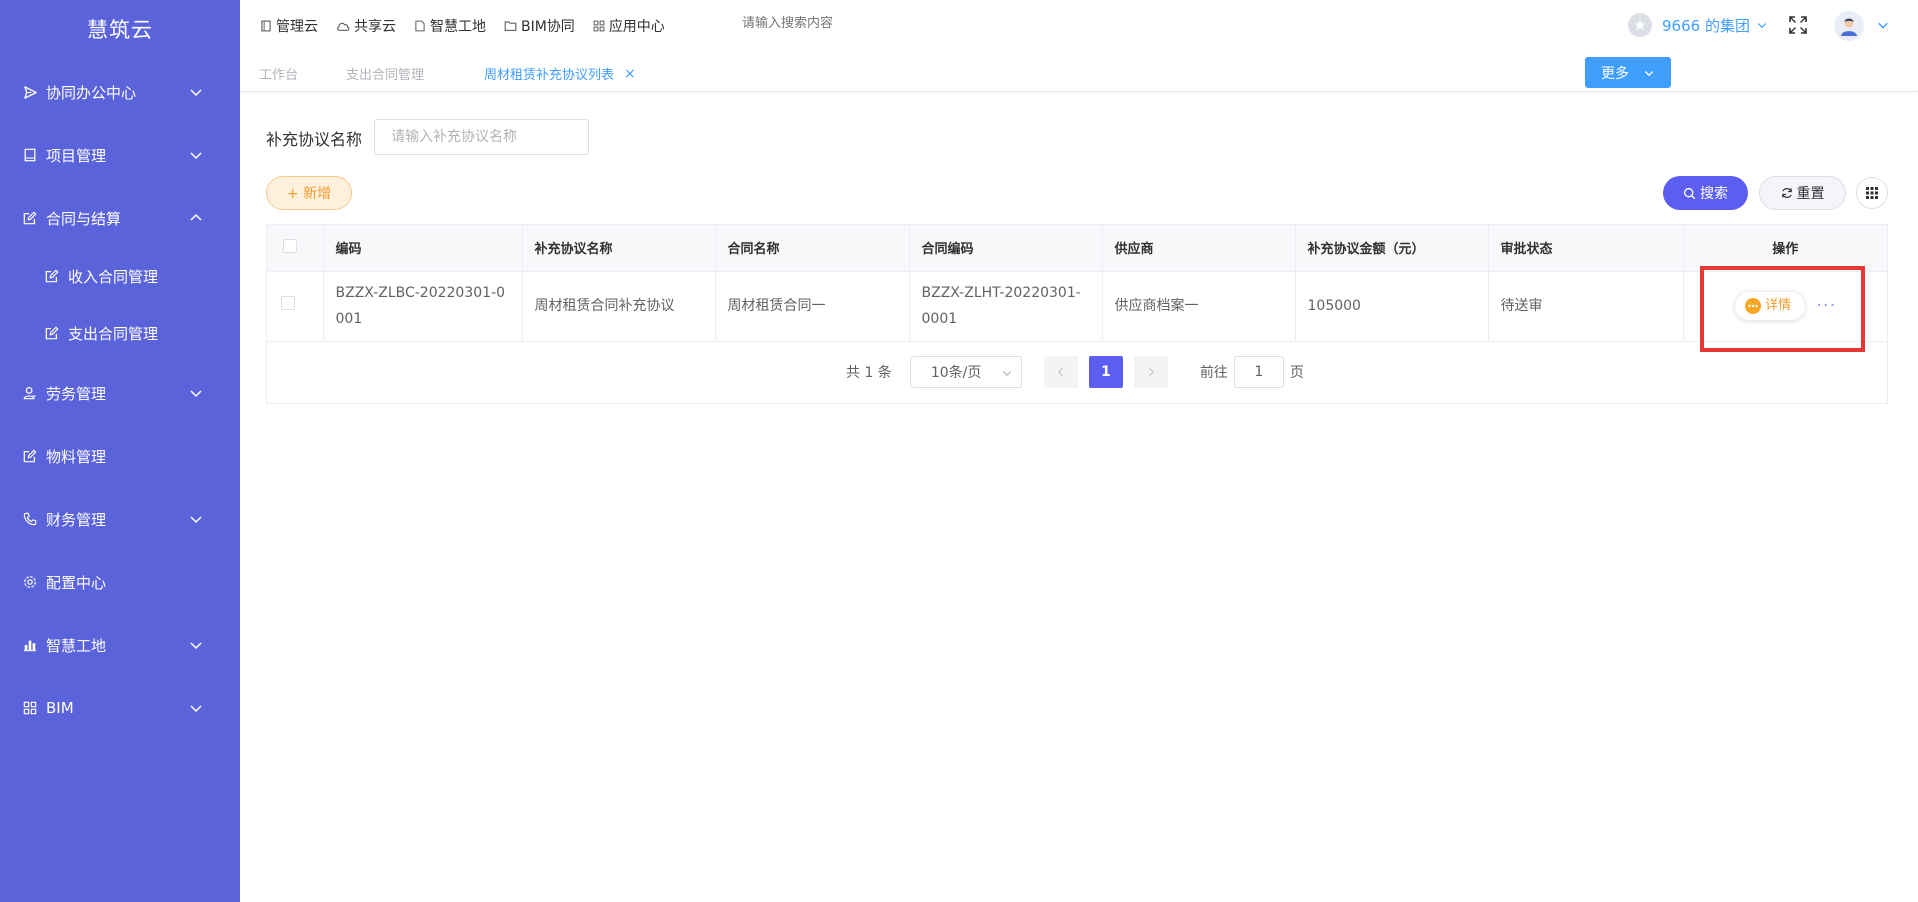 The height and width of the screenshot is (902, 1918). I want to click on search-button: 搜索, so click(1705, 193).